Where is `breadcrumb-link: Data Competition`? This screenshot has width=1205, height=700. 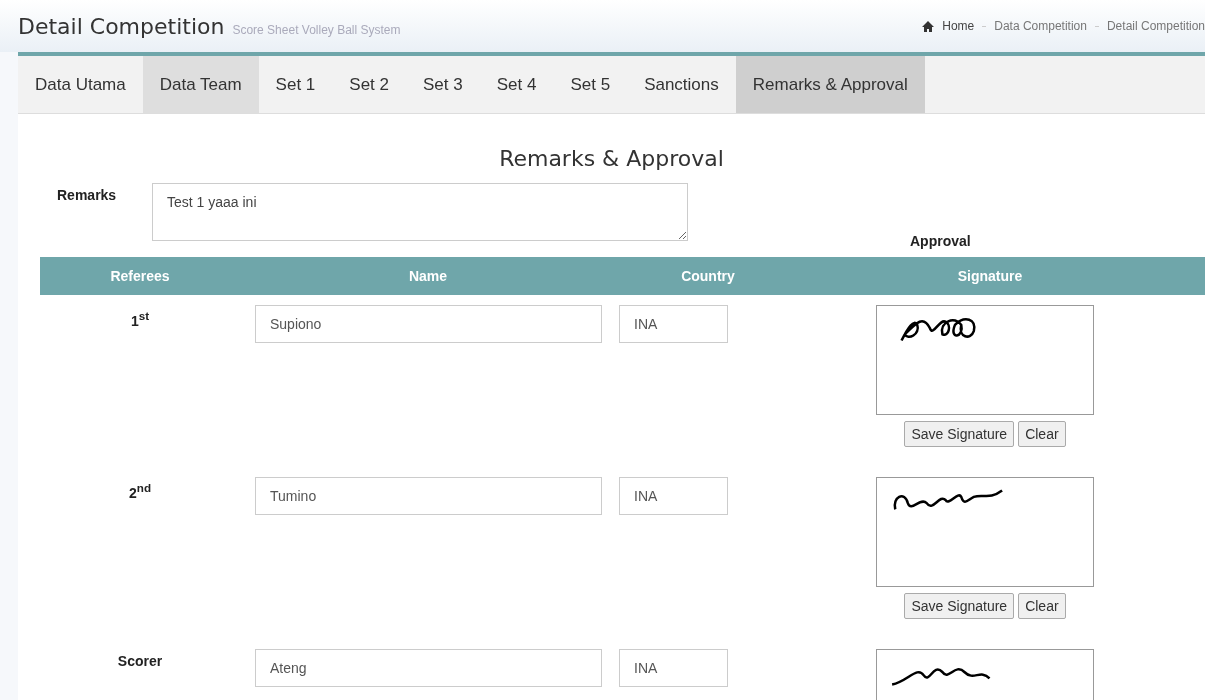 breadcrumb-link: Data Competition is located at coordinates (1040, 26).